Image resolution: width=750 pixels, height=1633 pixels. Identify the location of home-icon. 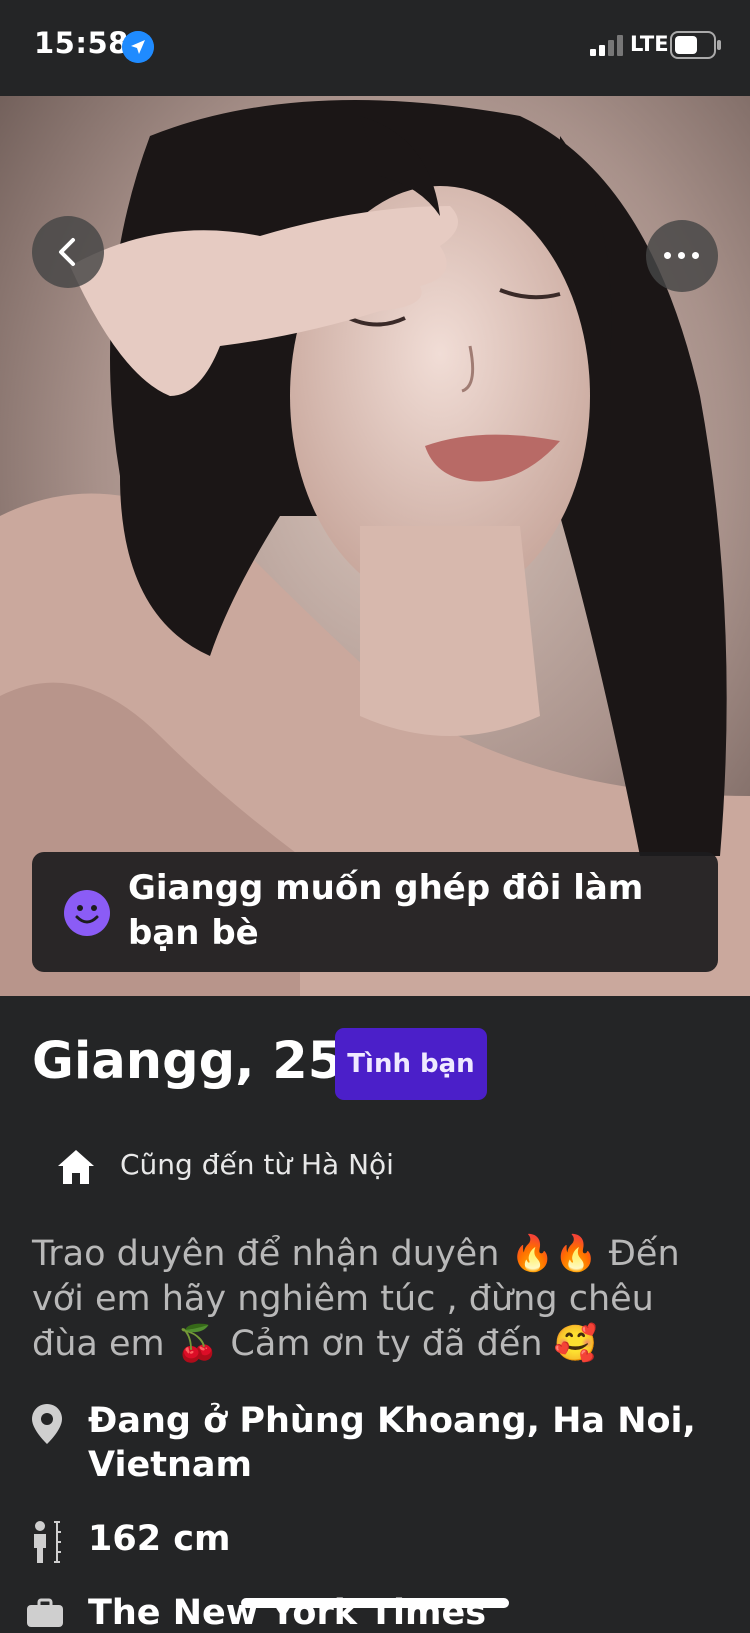
(76, 1167).